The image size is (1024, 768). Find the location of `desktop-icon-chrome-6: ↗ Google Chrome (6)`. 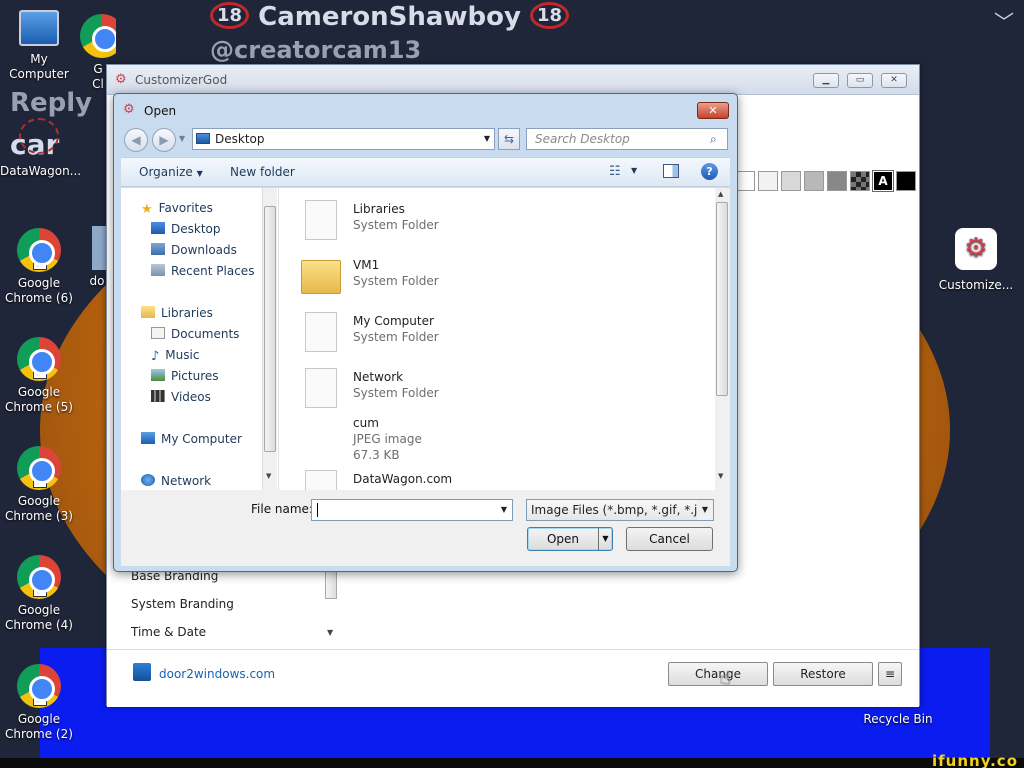

desktop-icon-chrome-6: ↗ Google Chrome (6) is located at coordinates (39, 267).